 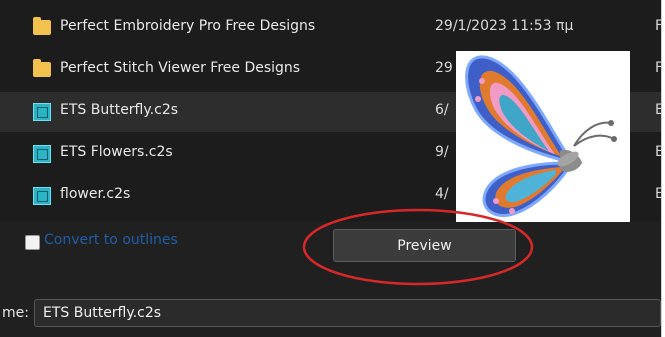 I want to click on file-date: 29, so click(x=444, y=68).